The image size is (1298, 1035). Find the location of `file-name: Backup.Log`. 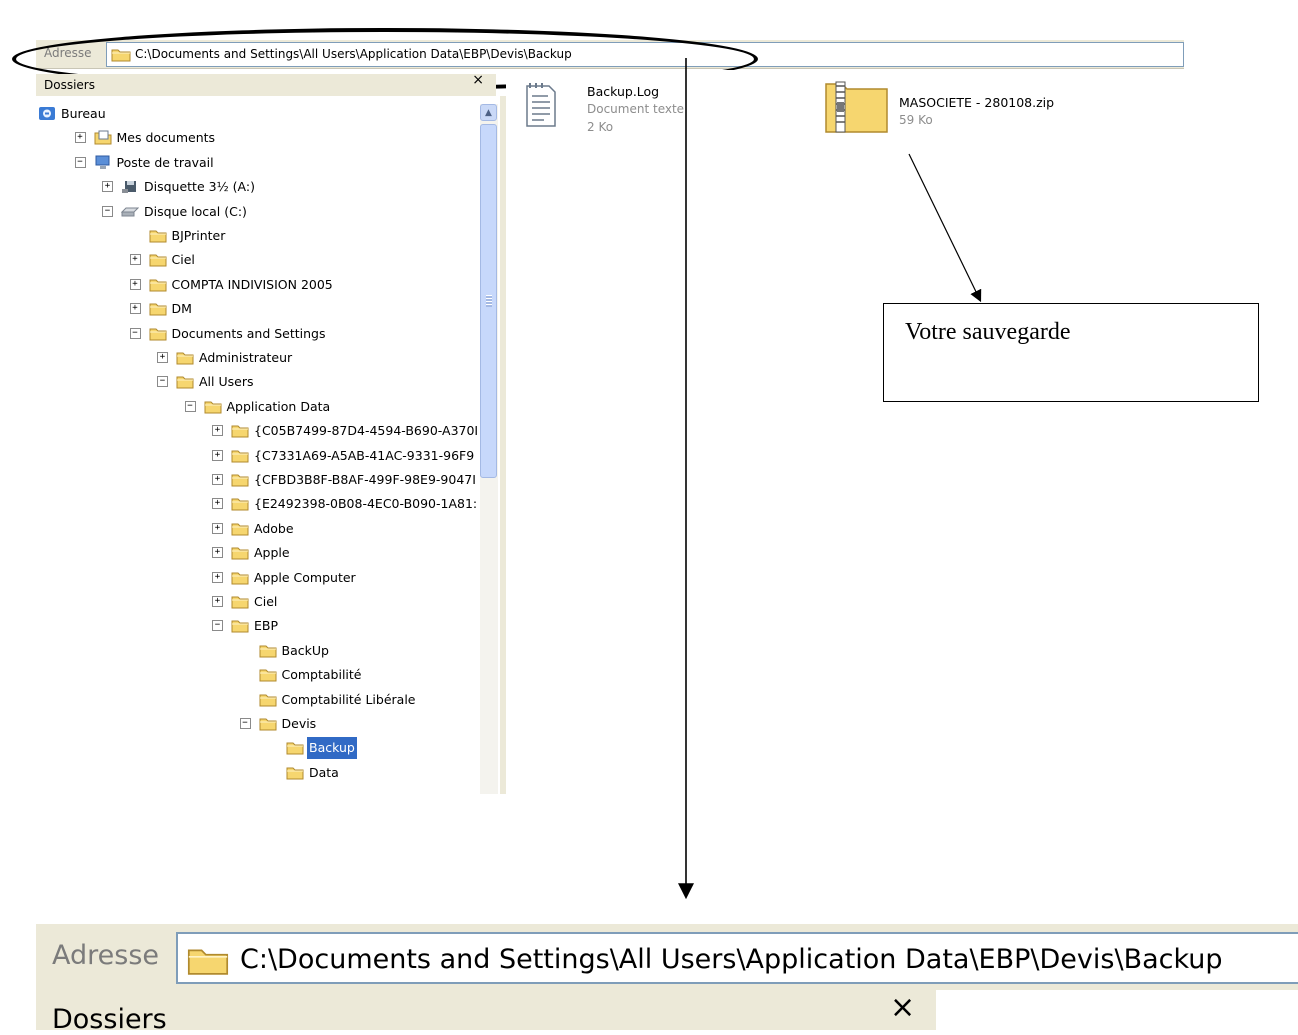

file-name: Backup.Log is located at coordinates (623, 91).